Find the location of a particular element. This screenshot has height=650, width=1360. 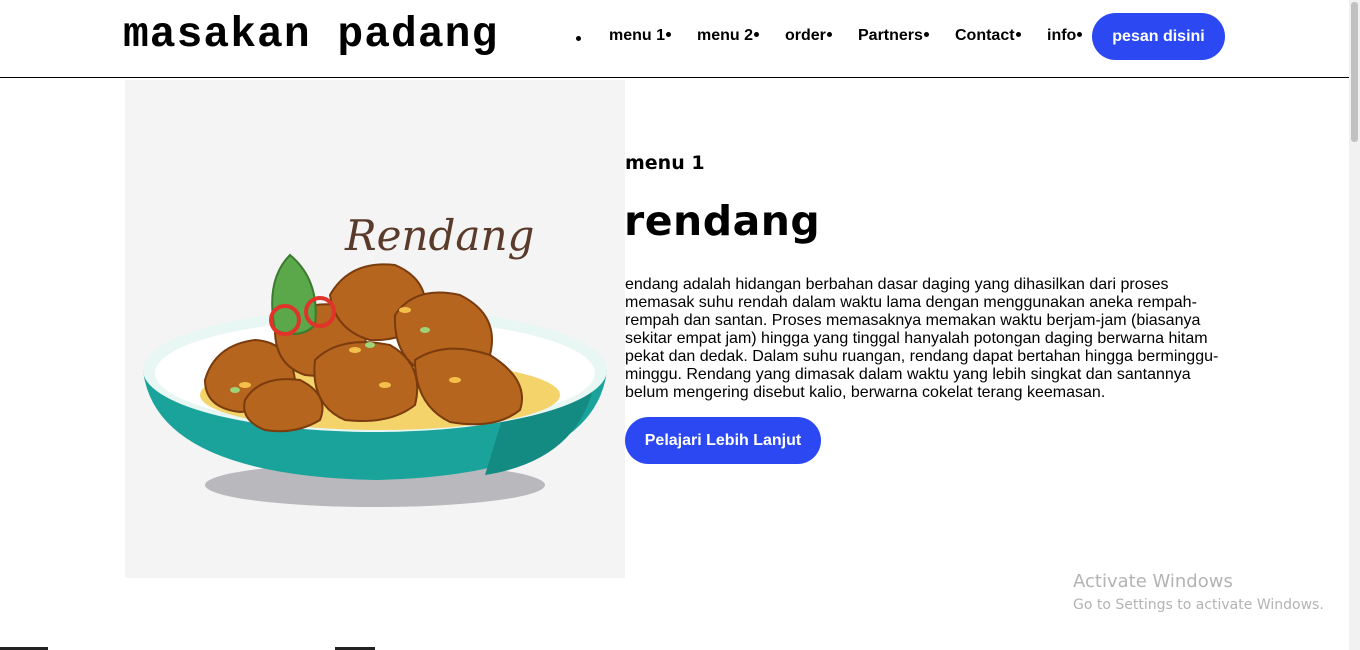

nav-item-partners: Partners is located at coordinates (893, 36).